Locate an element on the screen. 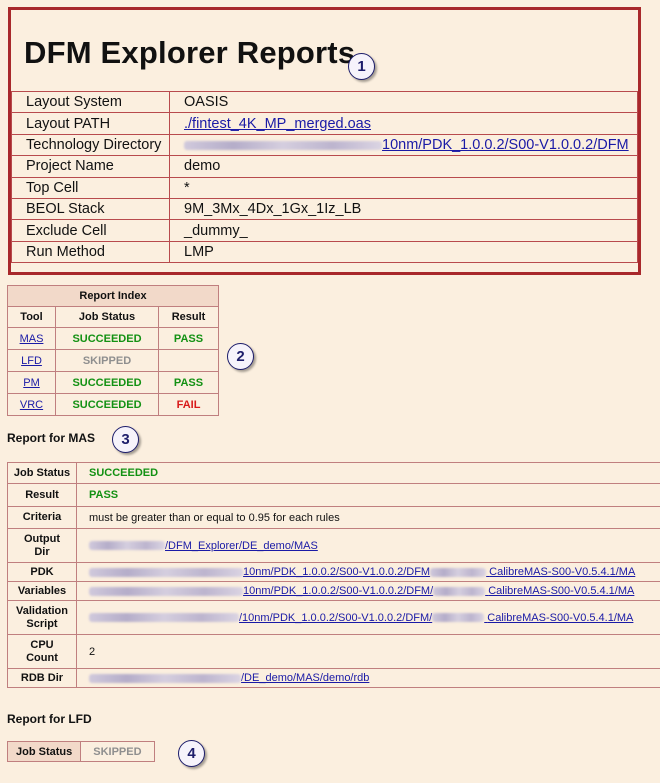  result-value: PASS is located at coordinates (368, 495).